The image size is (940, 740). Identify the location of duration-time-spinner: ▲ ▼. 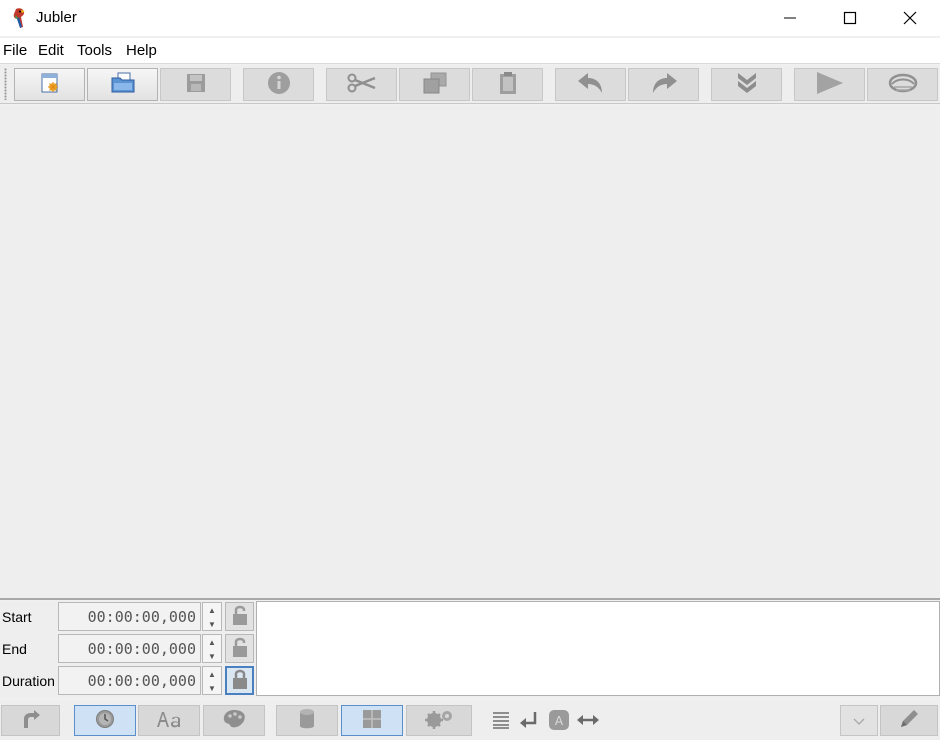
(212, 680).